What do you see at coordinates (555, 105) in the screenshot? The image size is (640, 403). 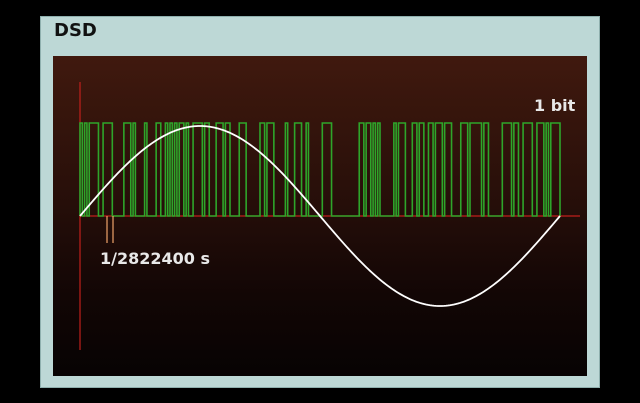 I see `bit-depth-label: 1 bit` at bounding box center [555, 105].